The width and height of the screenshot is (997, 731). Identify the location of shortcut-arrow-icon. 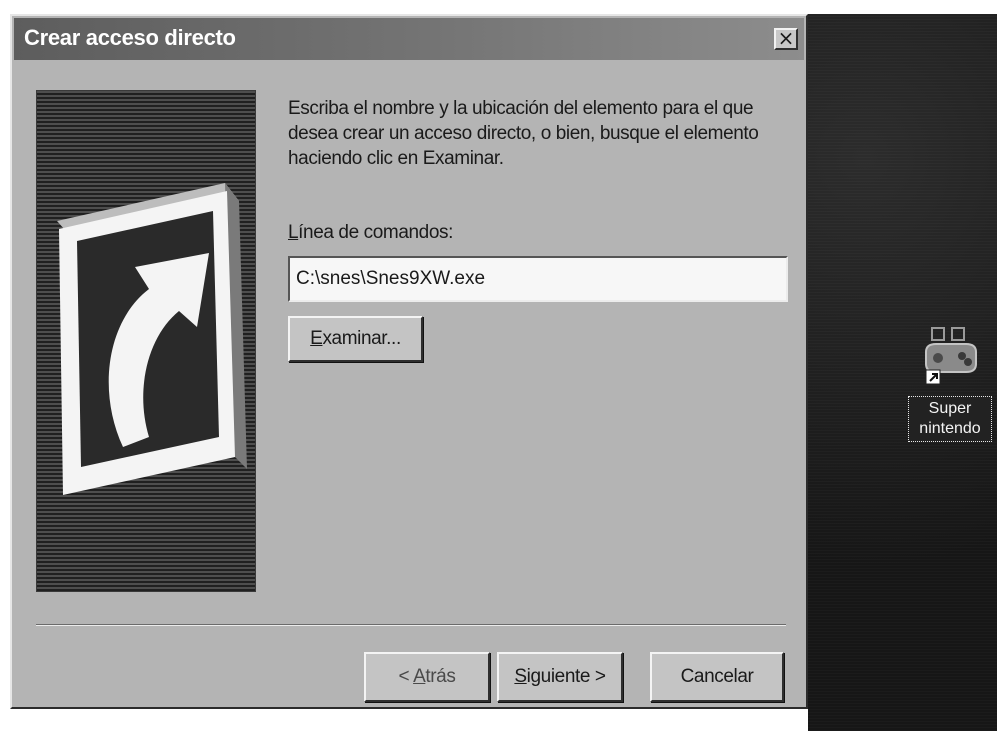
(152, 339).